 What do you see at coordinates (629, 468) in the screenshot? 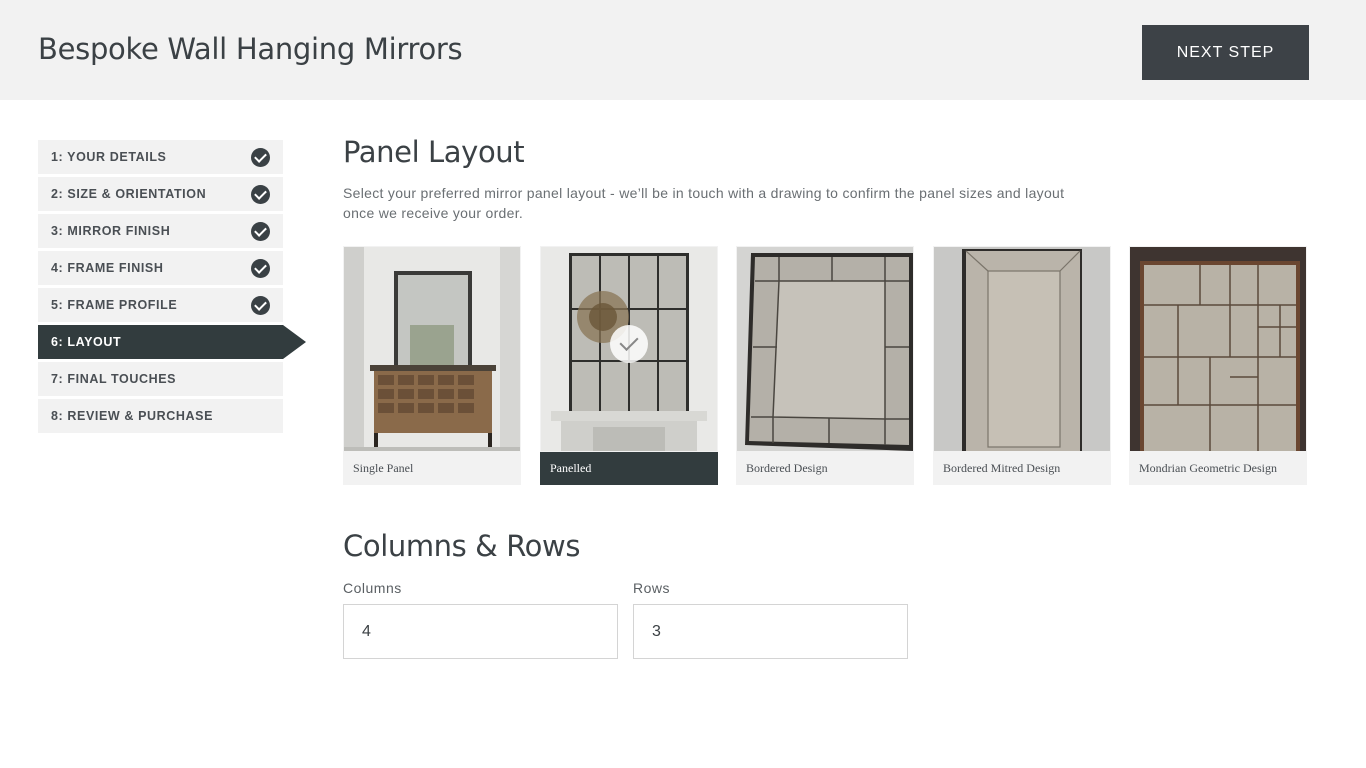
I see `layout-option-label: Panelled` at bounding box center [629, 468].